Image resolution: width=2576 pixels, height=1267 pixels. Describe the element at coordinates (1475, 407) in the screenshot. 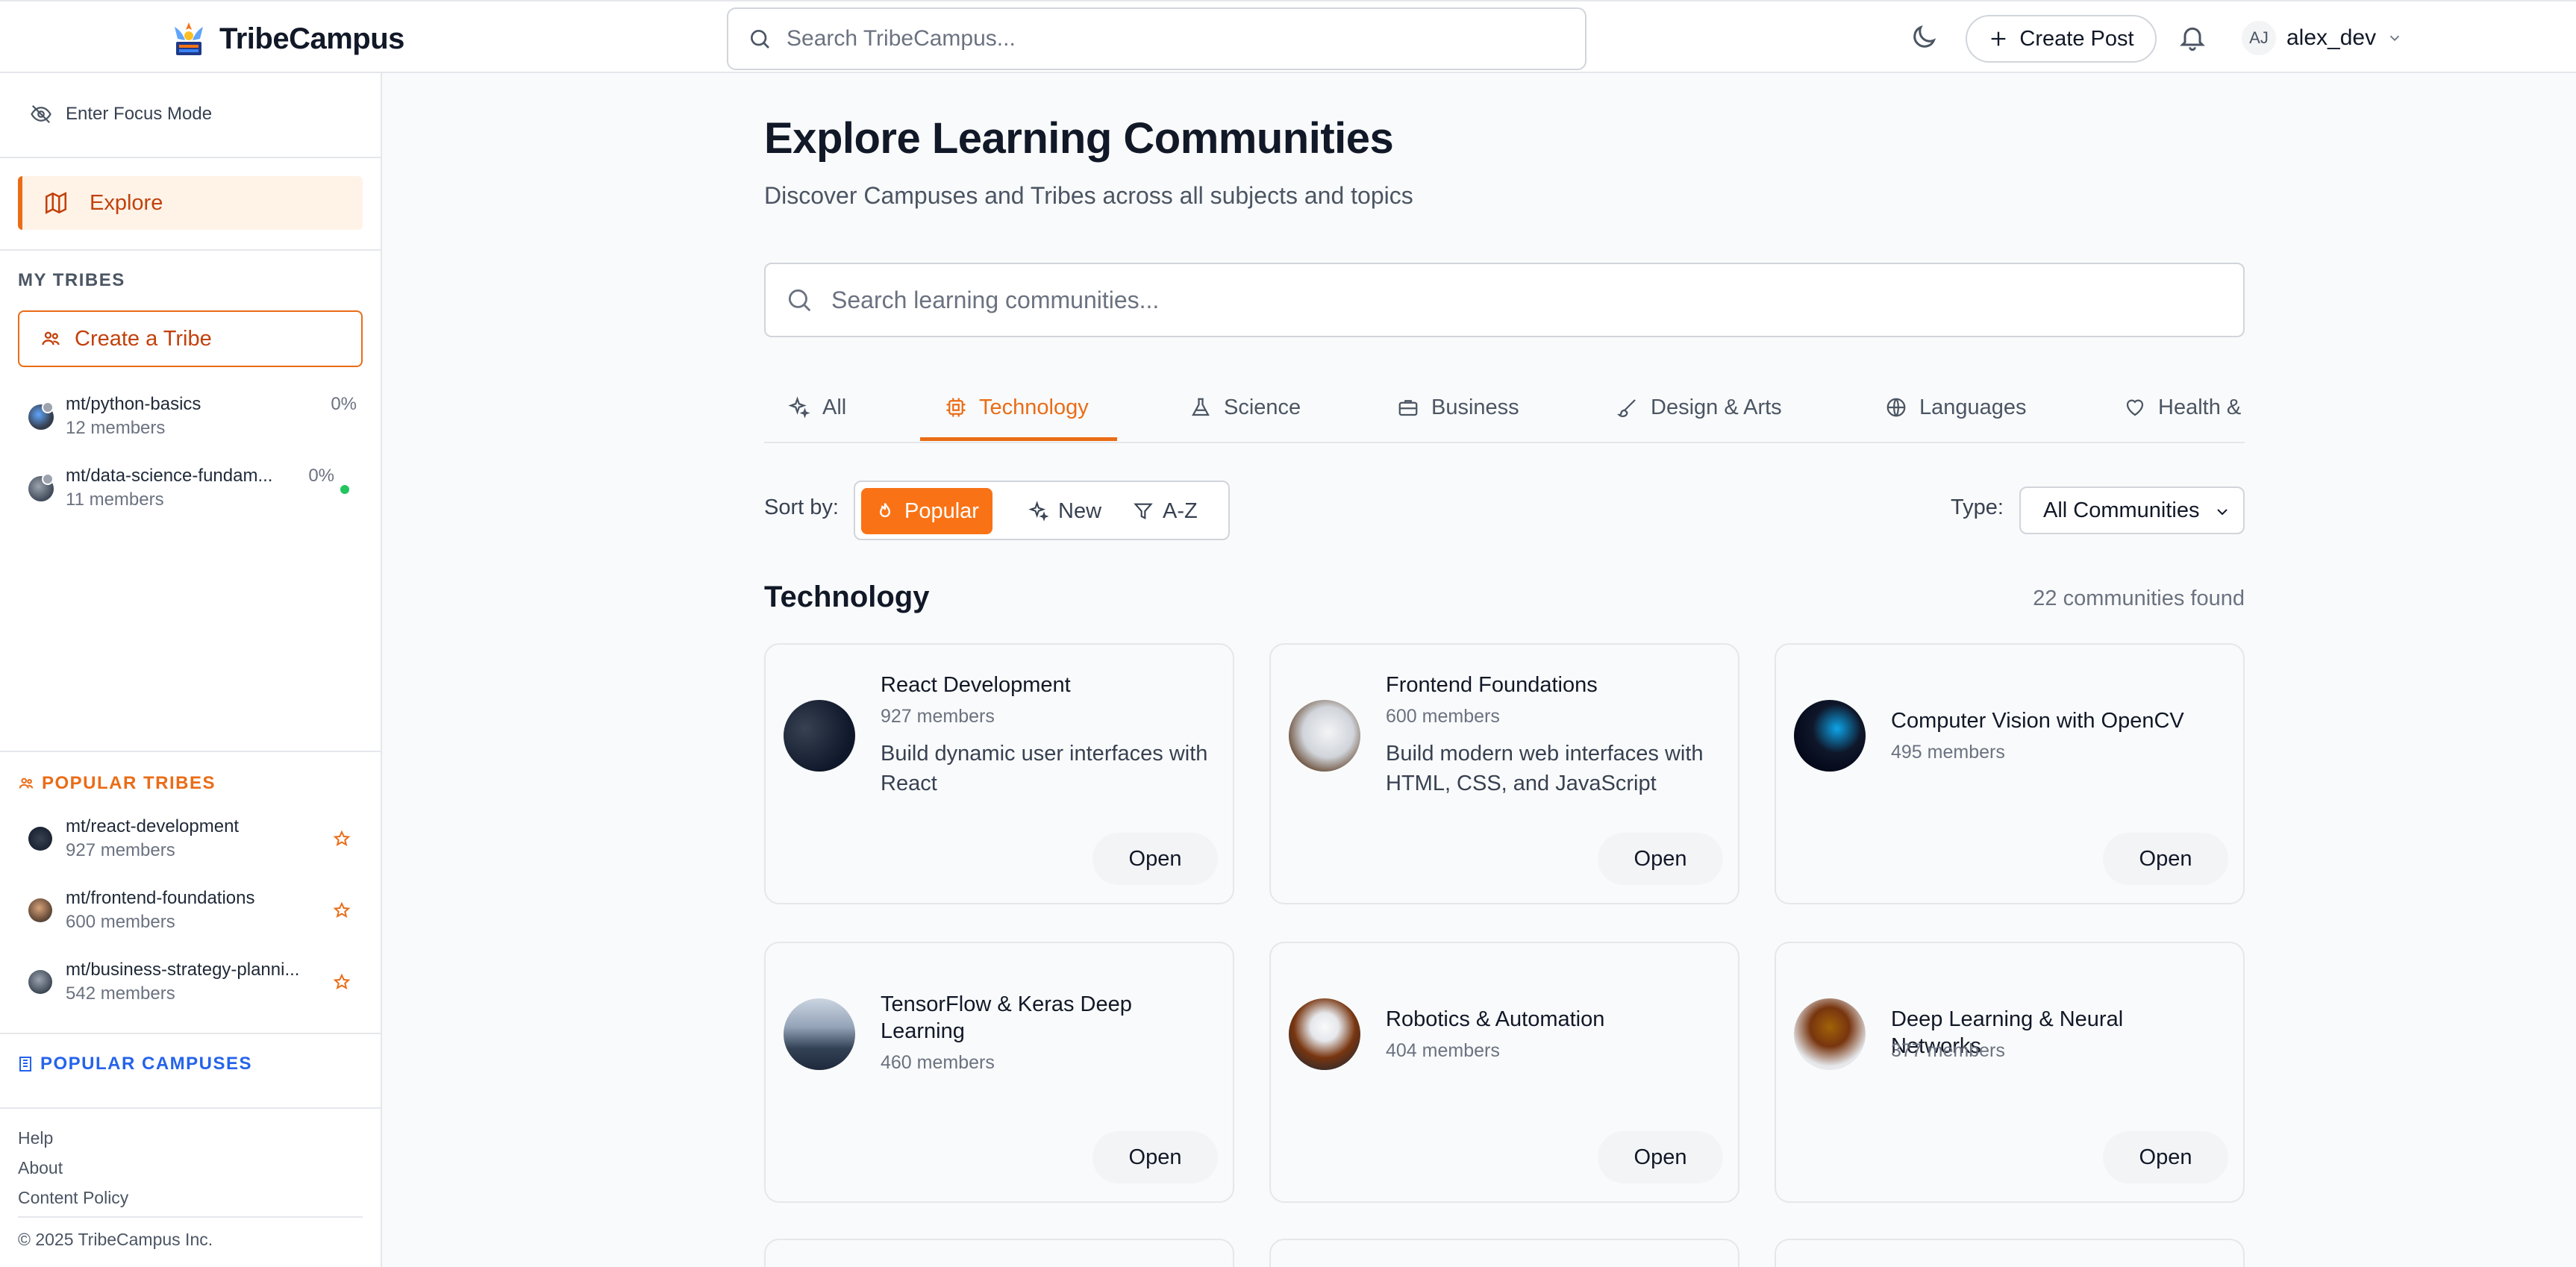

I see `tab-label: Business` at that location.